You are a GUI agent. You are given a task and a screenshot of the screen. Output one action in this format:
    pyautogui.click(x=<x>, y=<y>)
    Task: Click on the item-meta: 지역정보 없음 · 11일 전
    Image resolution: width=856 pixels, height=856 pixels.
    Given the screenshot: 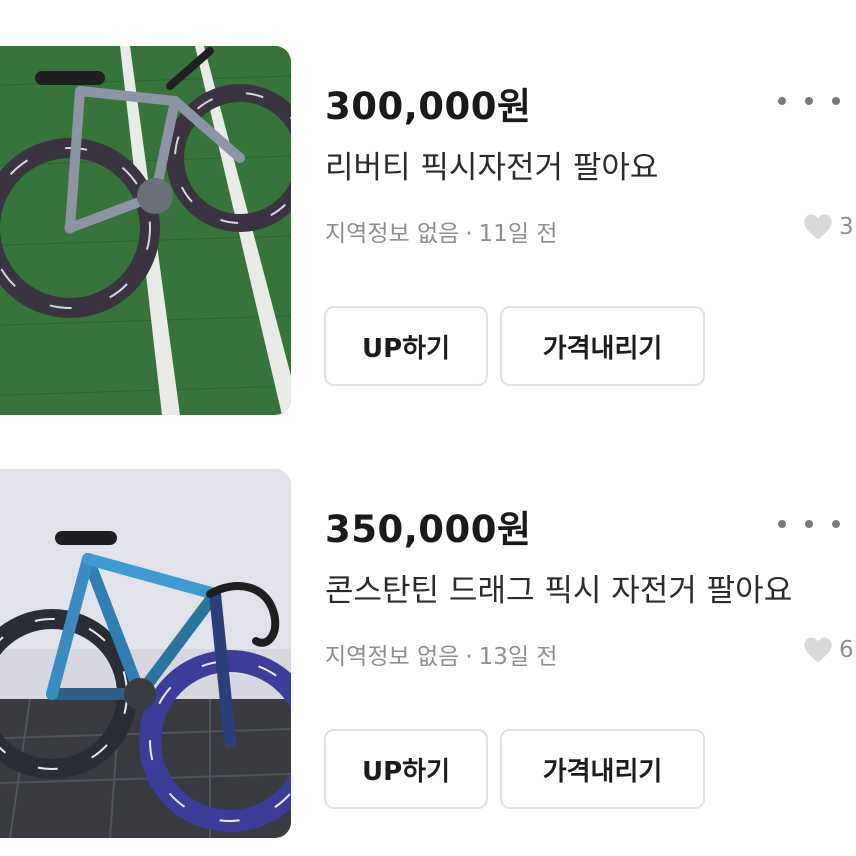 What is the action you would take?
    pyautogui.click(x=441, y=231)
    